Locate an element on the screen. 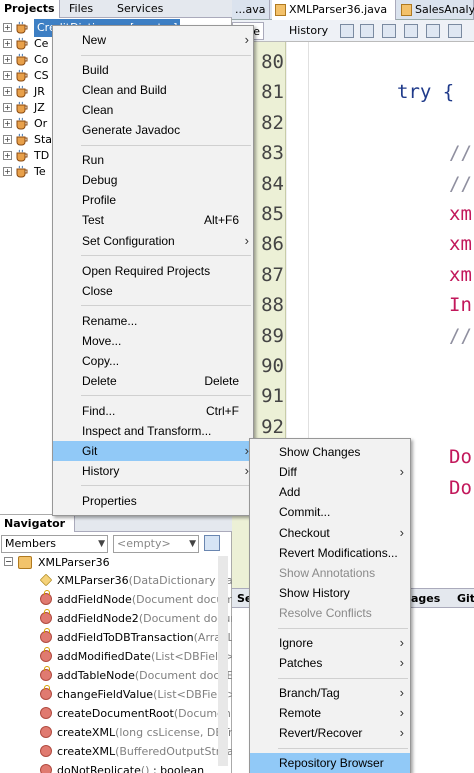  chevron-down-icon: ▼ is located at coordinates (101, 544).